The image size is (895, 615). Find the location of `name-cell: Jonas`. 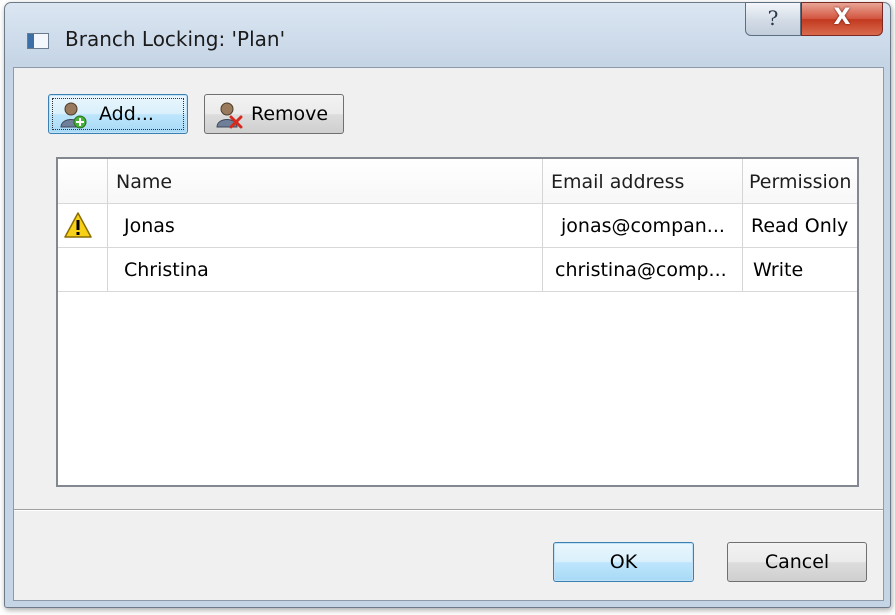

name-cell: Jonas is located at coordinates (325, 225).